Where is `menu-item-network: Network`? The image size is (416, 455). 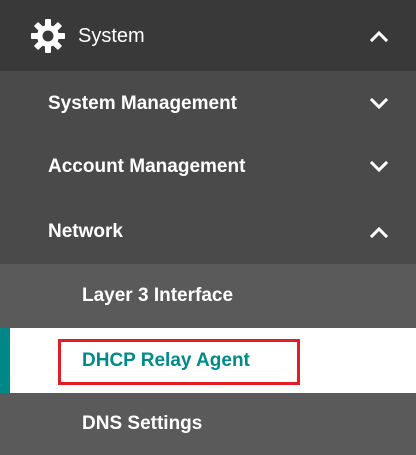 menu-item-network: Network is located at coordinates (208, 231).